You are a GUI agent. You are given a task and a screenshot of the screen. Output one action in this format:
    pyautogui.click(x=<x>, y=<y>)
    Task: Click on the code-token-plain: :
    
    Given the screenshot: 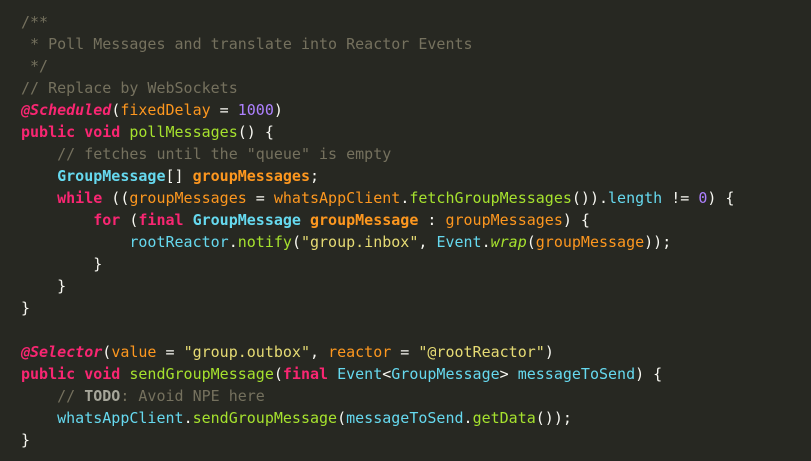 What is the action you would take?
    pyautogui.click(x=432, y=220)
    